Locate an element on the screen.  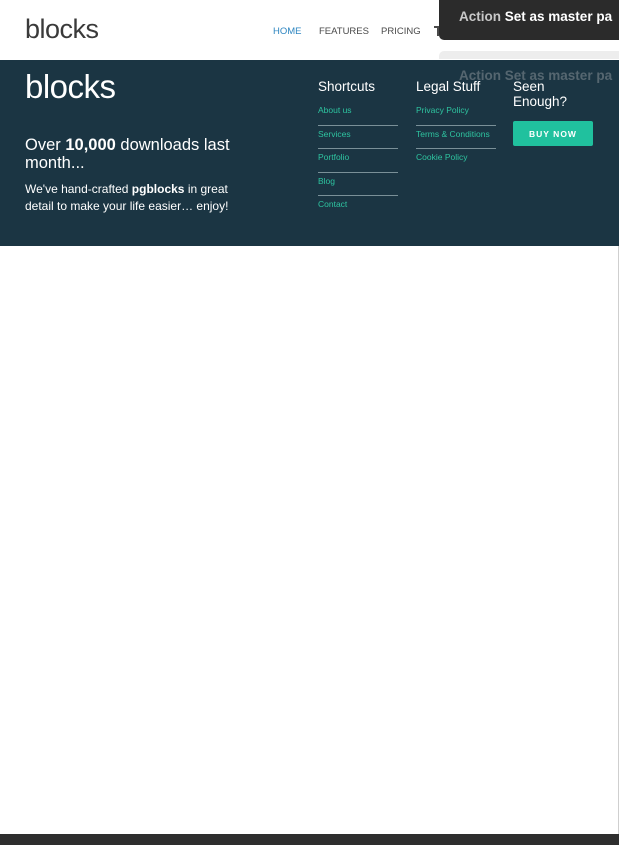
link-about-us: About us is located at coordinates (335, 110).